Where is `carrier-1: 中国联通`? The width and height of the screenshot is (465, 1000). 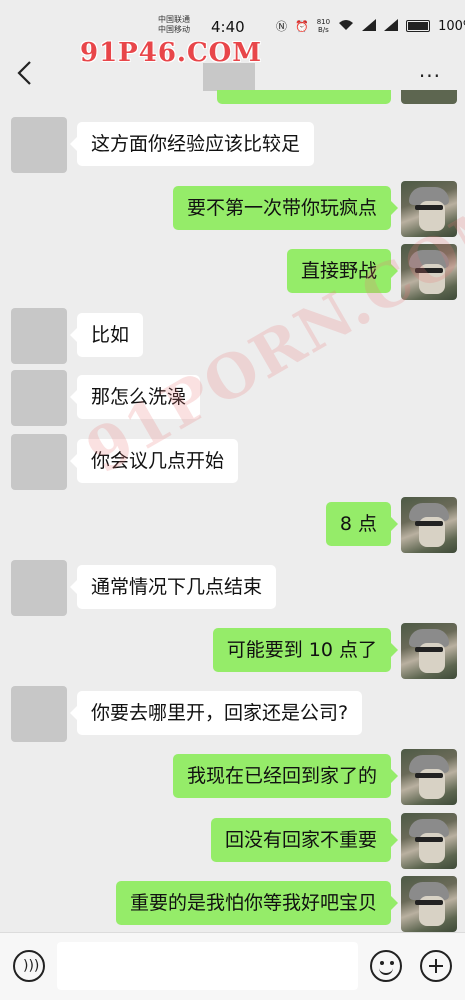 carrier-1: 中国联通 is located at coordinates (174, 19).